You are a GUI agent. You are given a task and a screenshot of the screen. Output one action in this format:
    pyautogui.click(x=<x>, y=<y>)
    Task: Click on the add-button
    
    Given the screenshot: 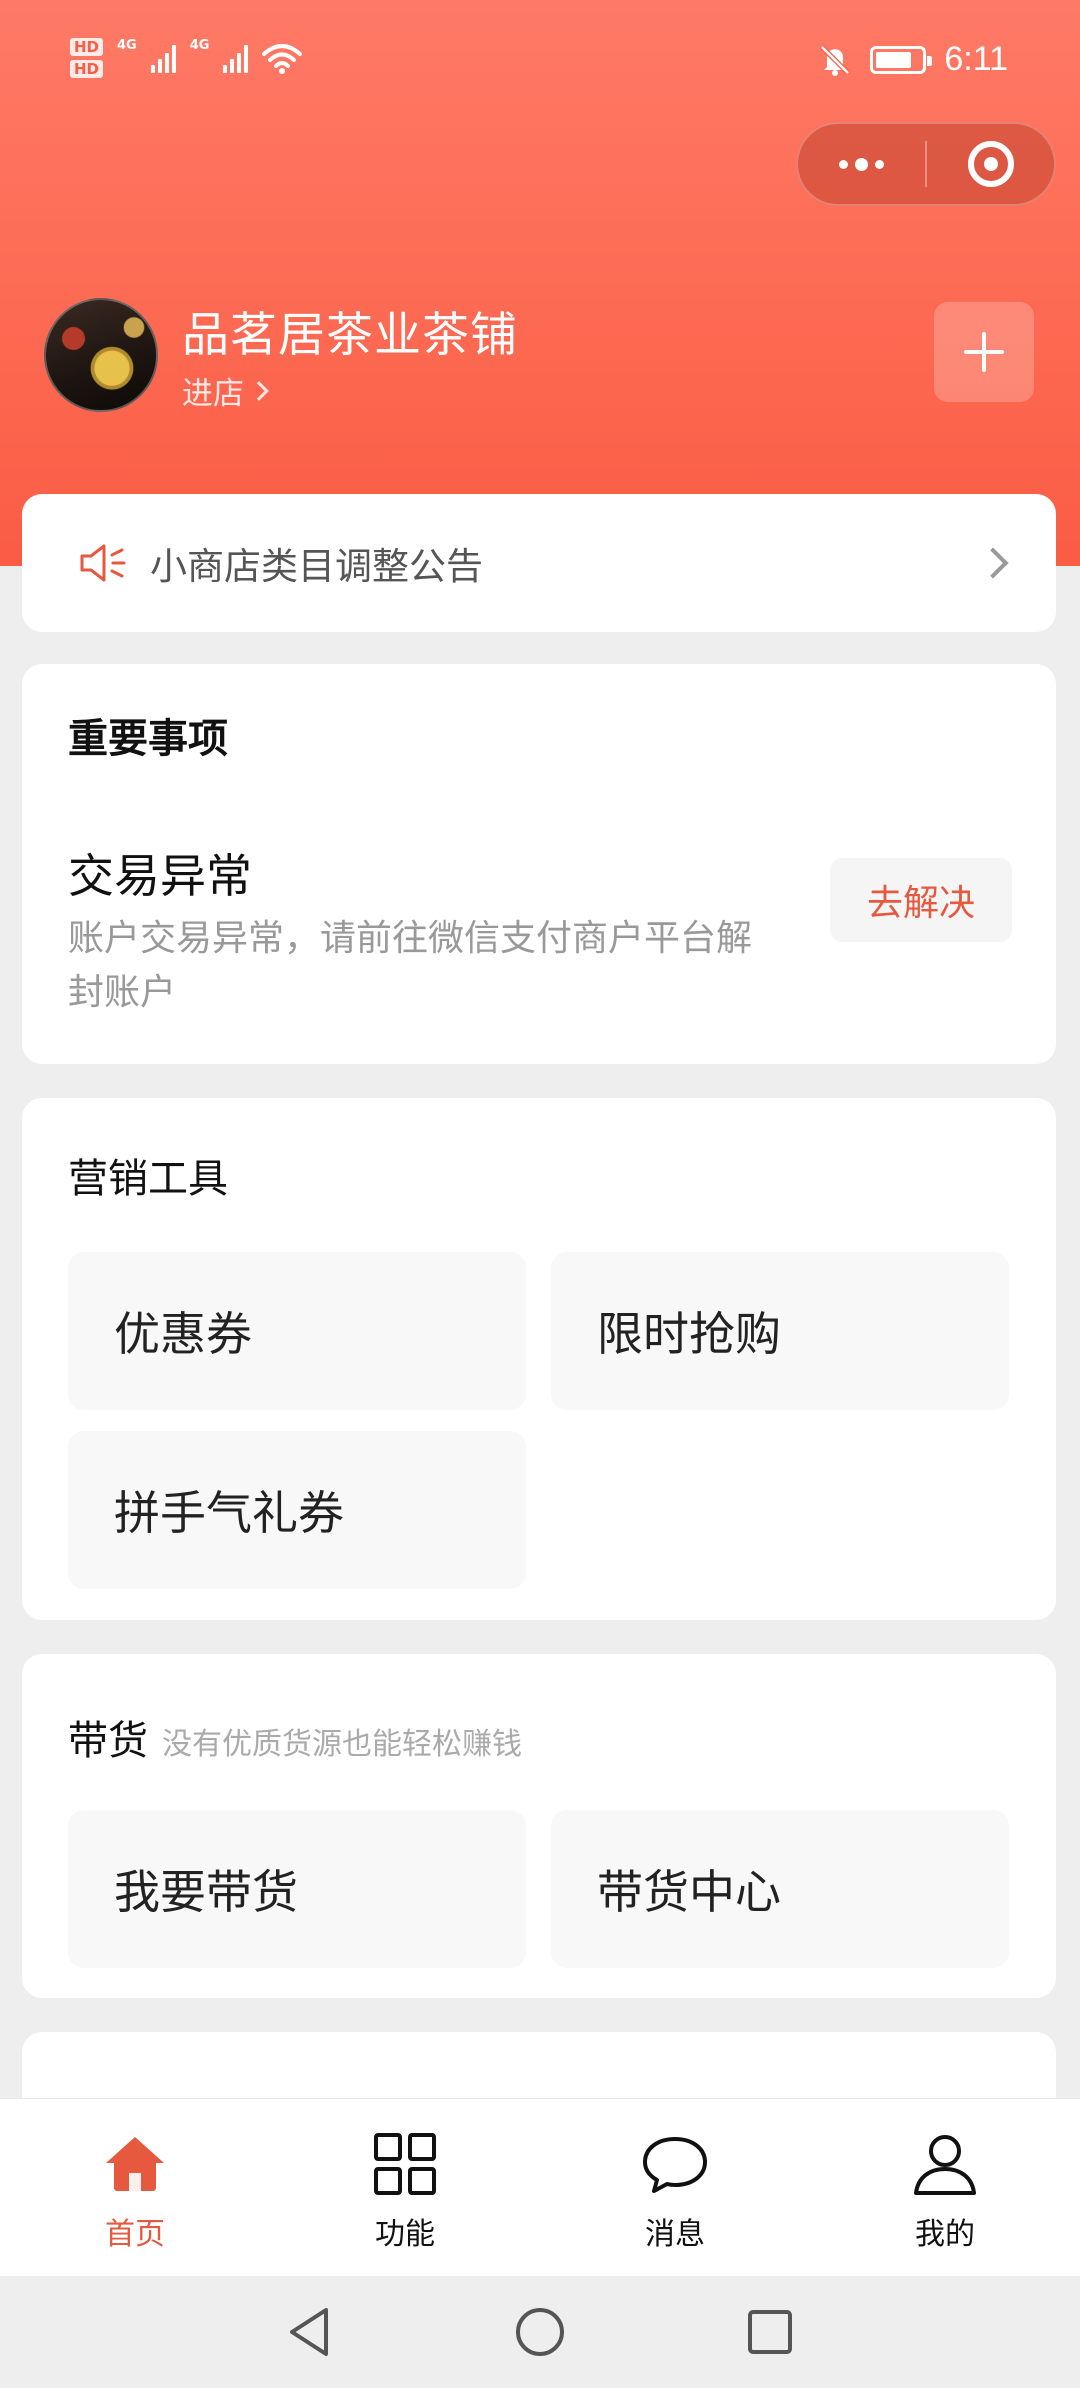 What is the action you would take?
    pyautogui.click(x=984, y=352)
    